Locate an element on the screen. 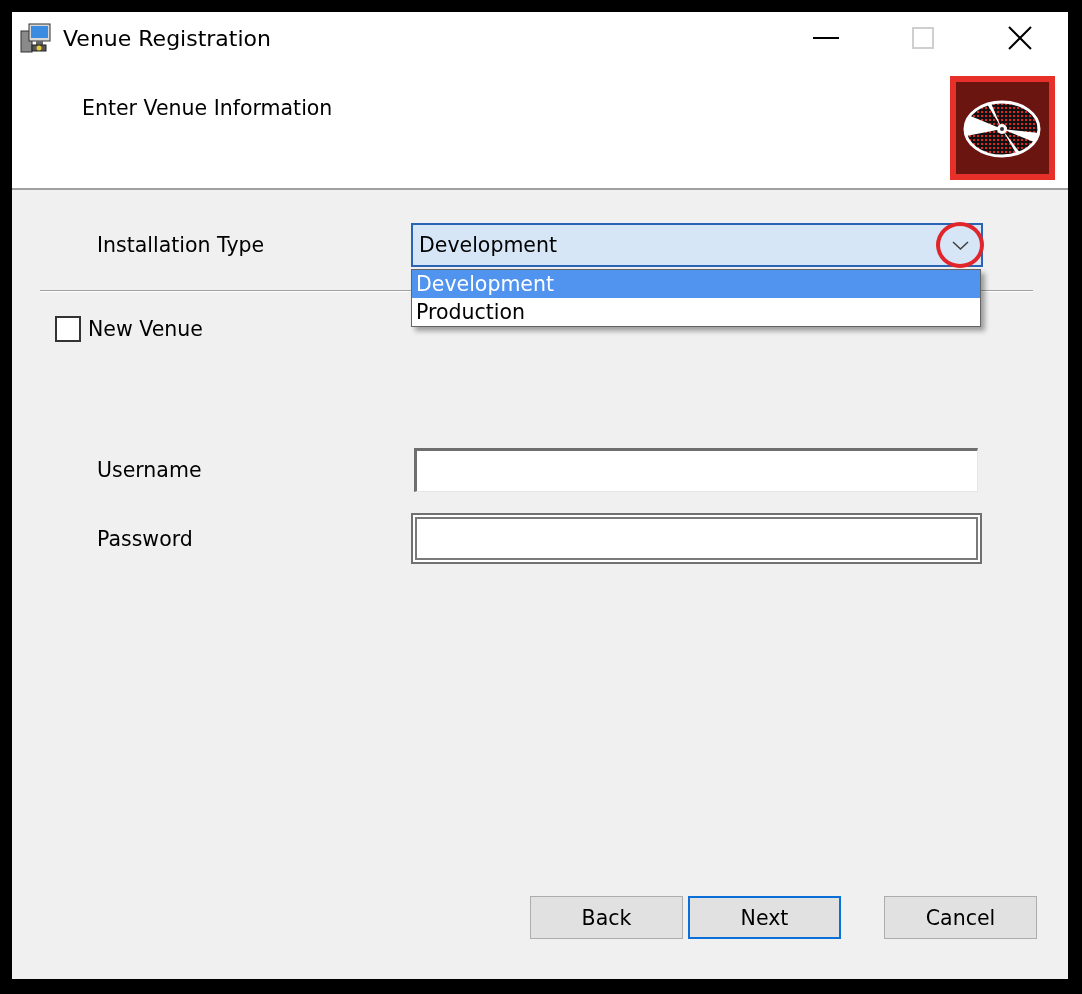 The width and height of the screenshot is (1082, 994). dialog-button: Next is located at coordinates (764, 917).